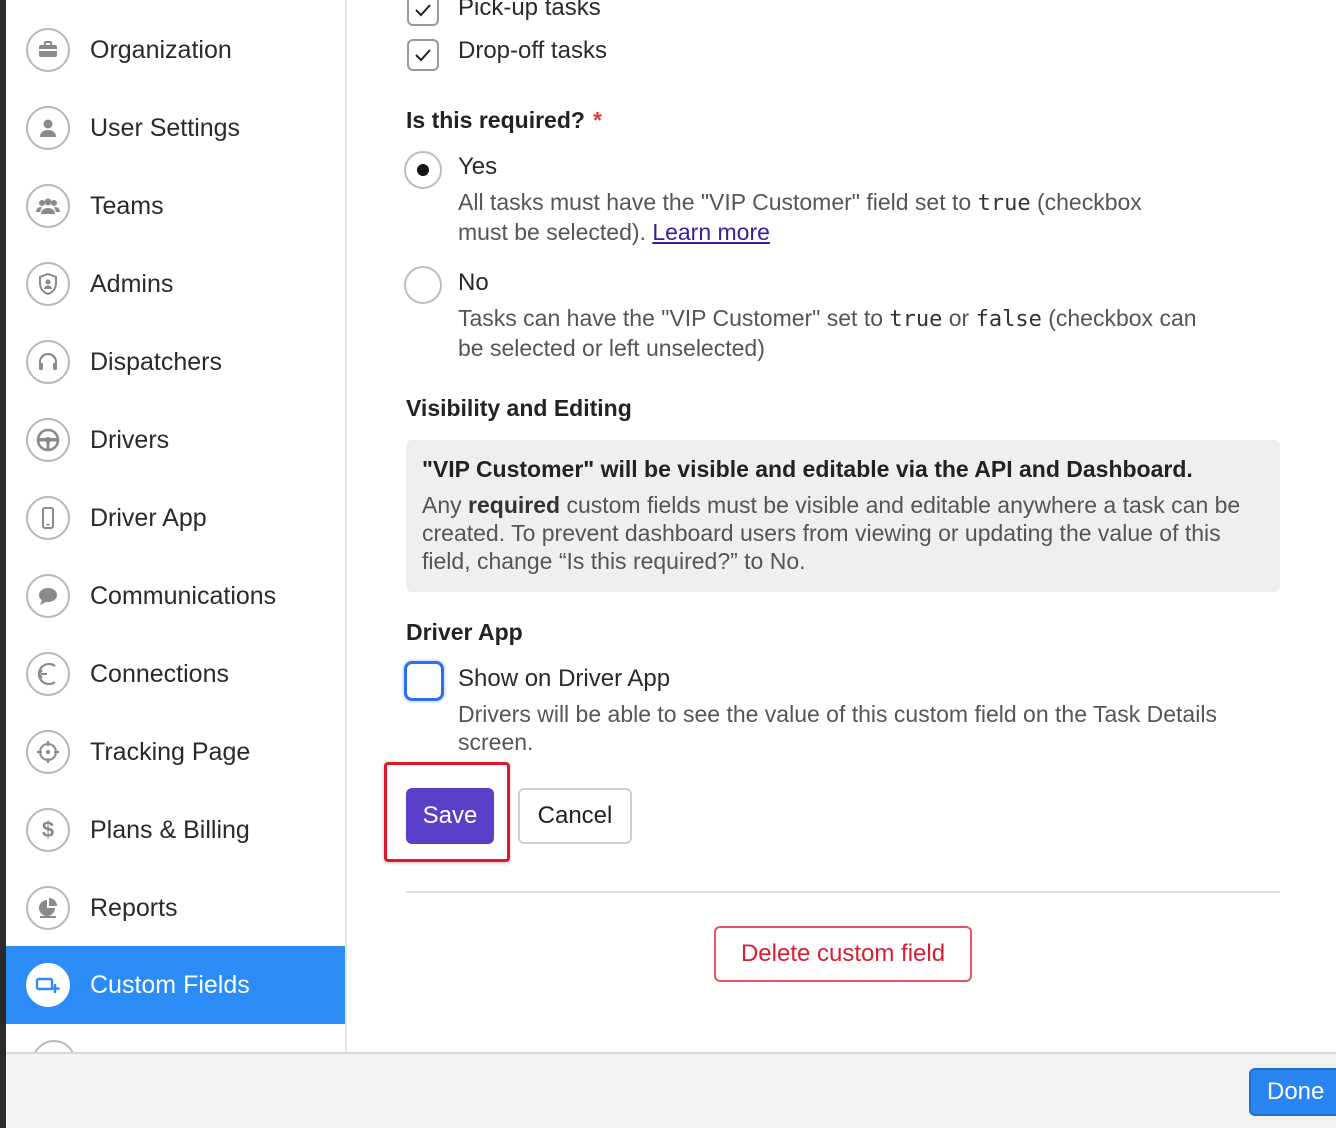  I want to click on sidebar-item-teams: Teams, so click(175, 206).